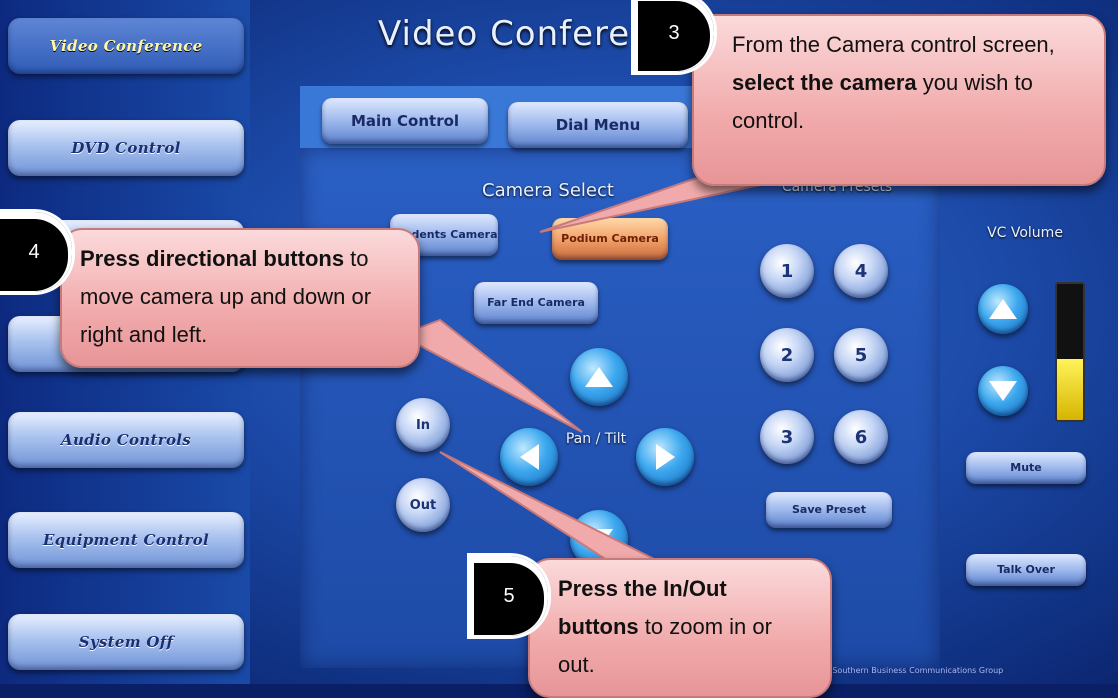 The height and width of the screenshot is (698, 1118). I want to click on zoom-out-button: Out, so click(423, 505).